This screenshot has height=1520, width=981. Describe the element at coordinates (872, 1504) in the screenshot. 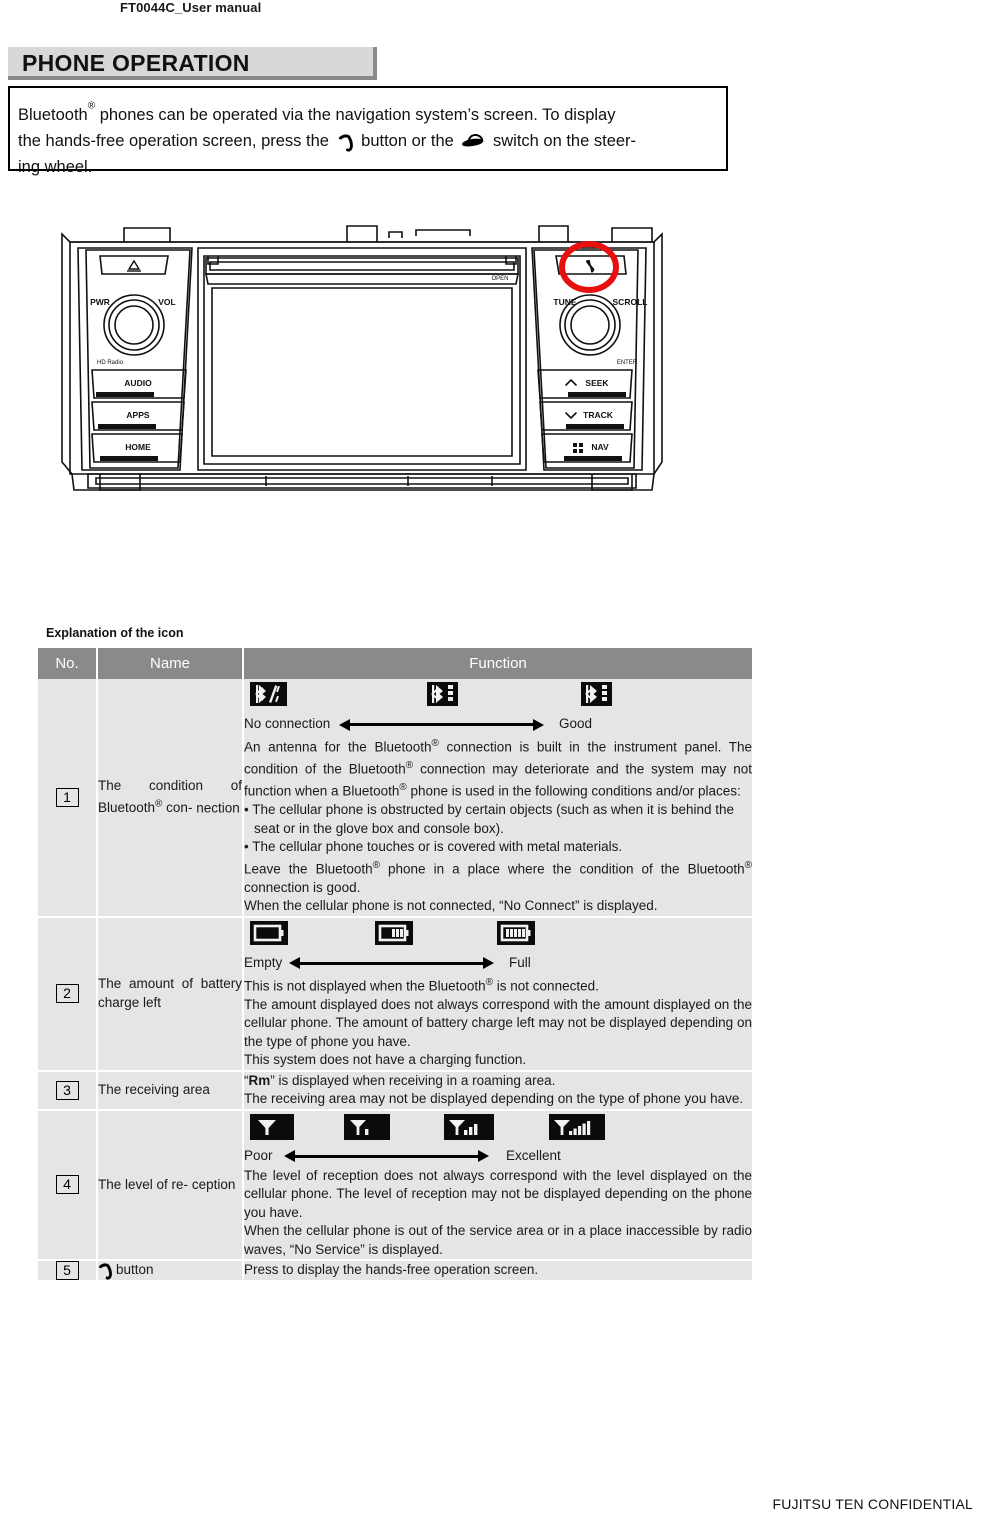

I see `confidential-footer: FUJITSU TEN CONFIDENTIAL` at that location.